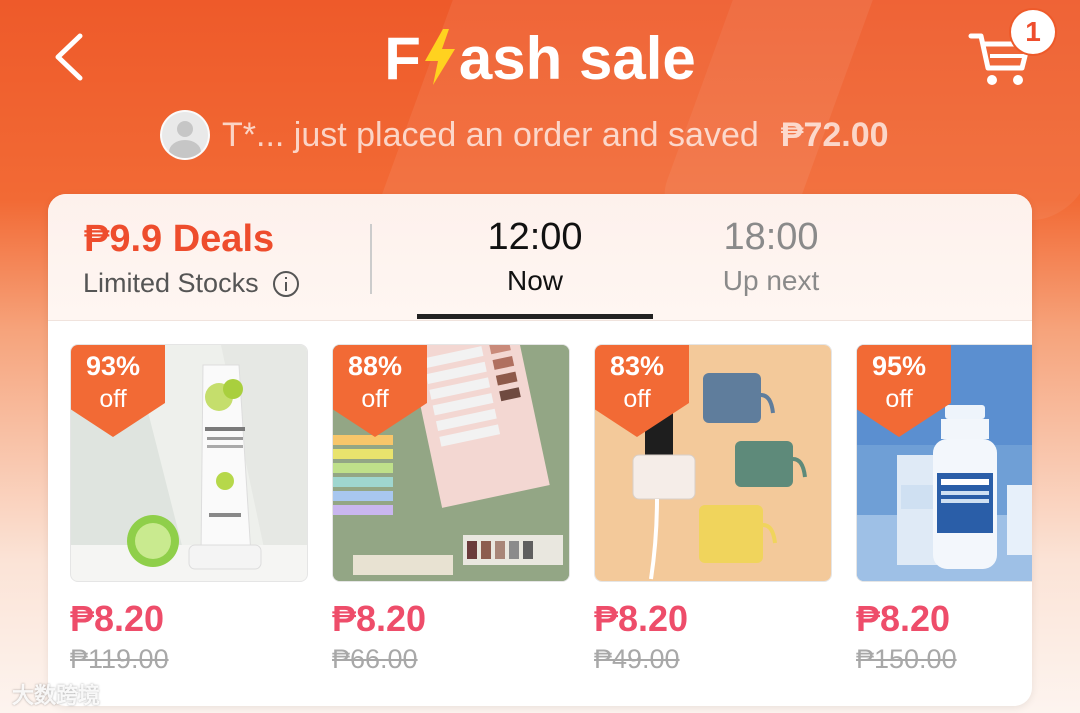  What do you see at coordinates (371, 259) in the screenshot?
I see `tab-divider` at bounding box center [371, 259].